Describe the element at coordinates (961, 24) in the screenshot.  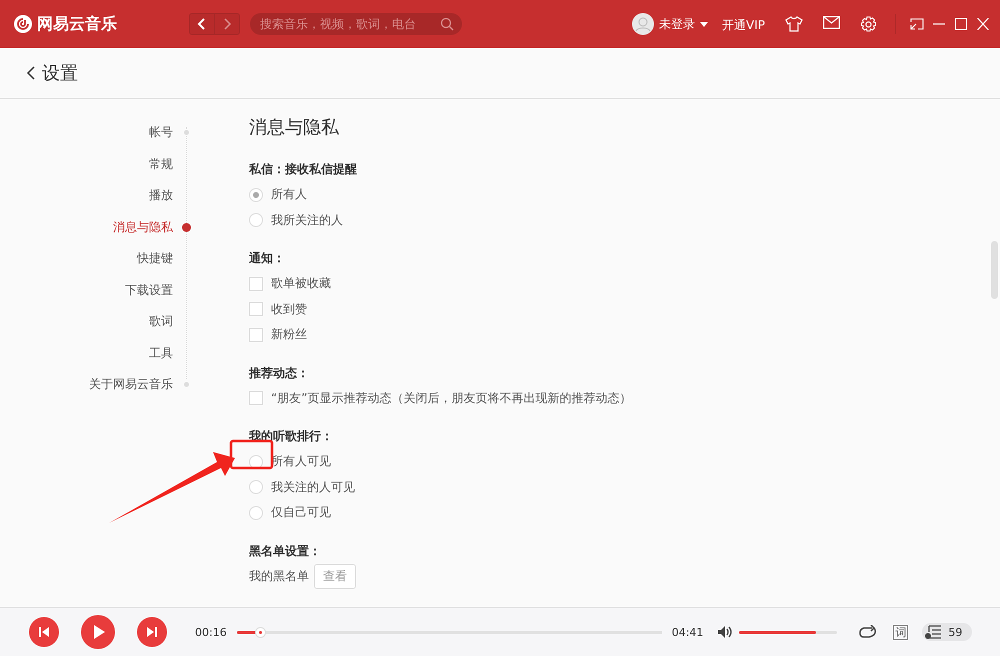
I see `maximize-icon` at that location.